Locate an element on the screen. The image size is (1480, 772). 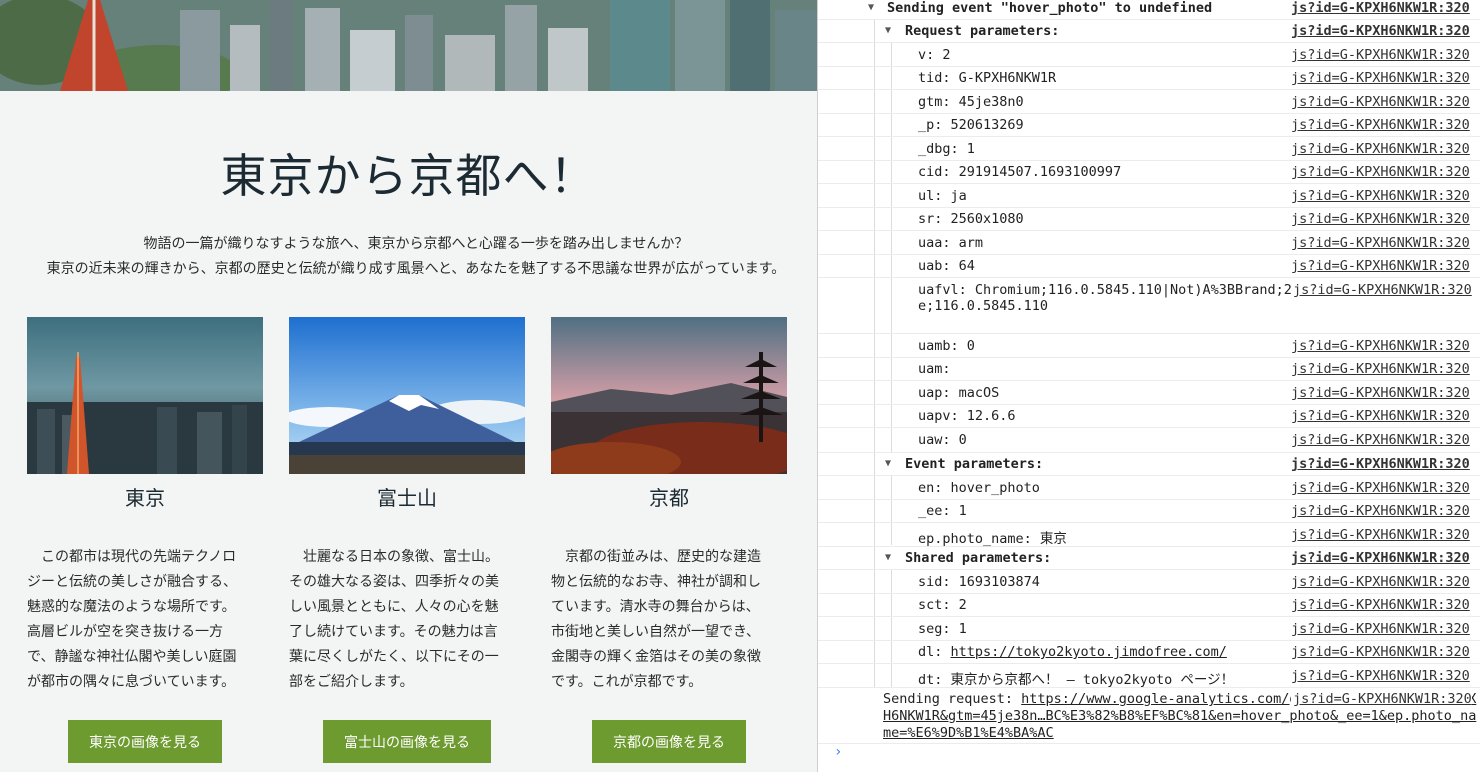
card-title-tokyo: 東京 is located at coordinates (145, 498).